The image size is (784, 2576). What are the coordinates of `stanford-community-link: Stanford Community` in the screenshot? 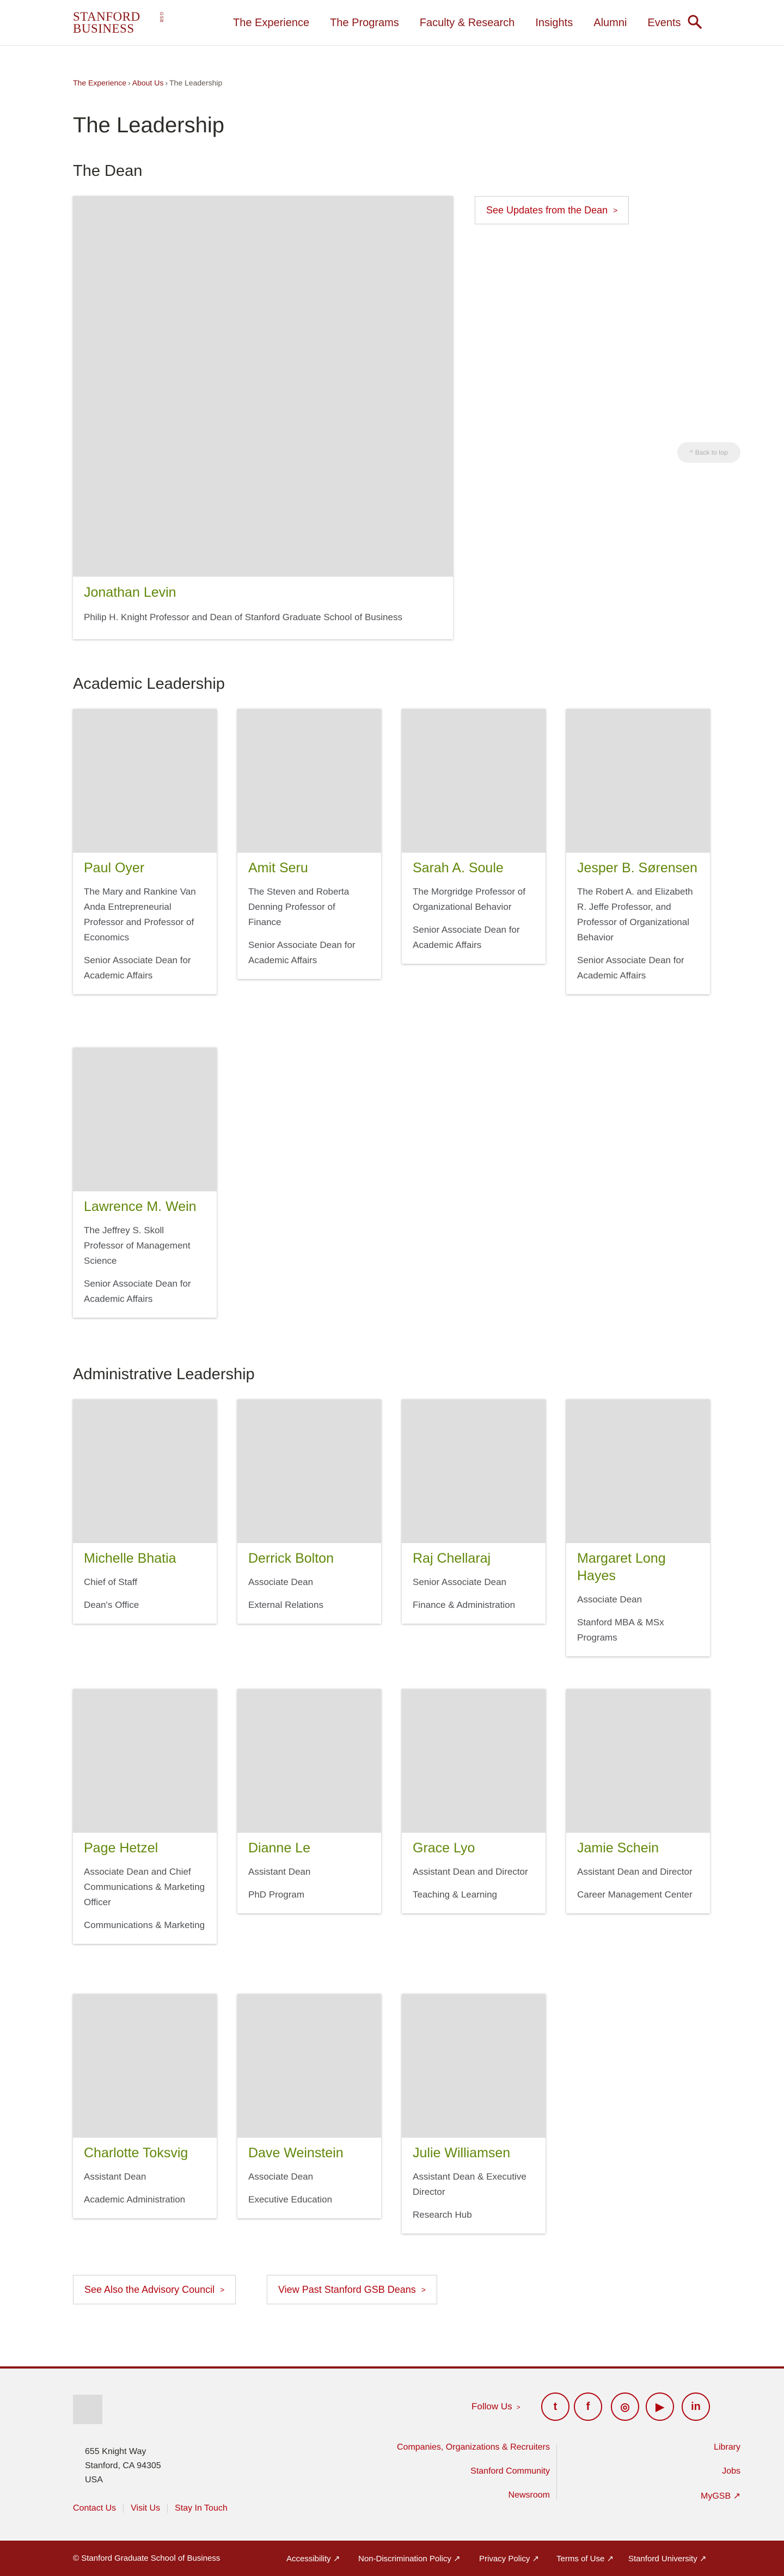 It's located at (510, 2471).